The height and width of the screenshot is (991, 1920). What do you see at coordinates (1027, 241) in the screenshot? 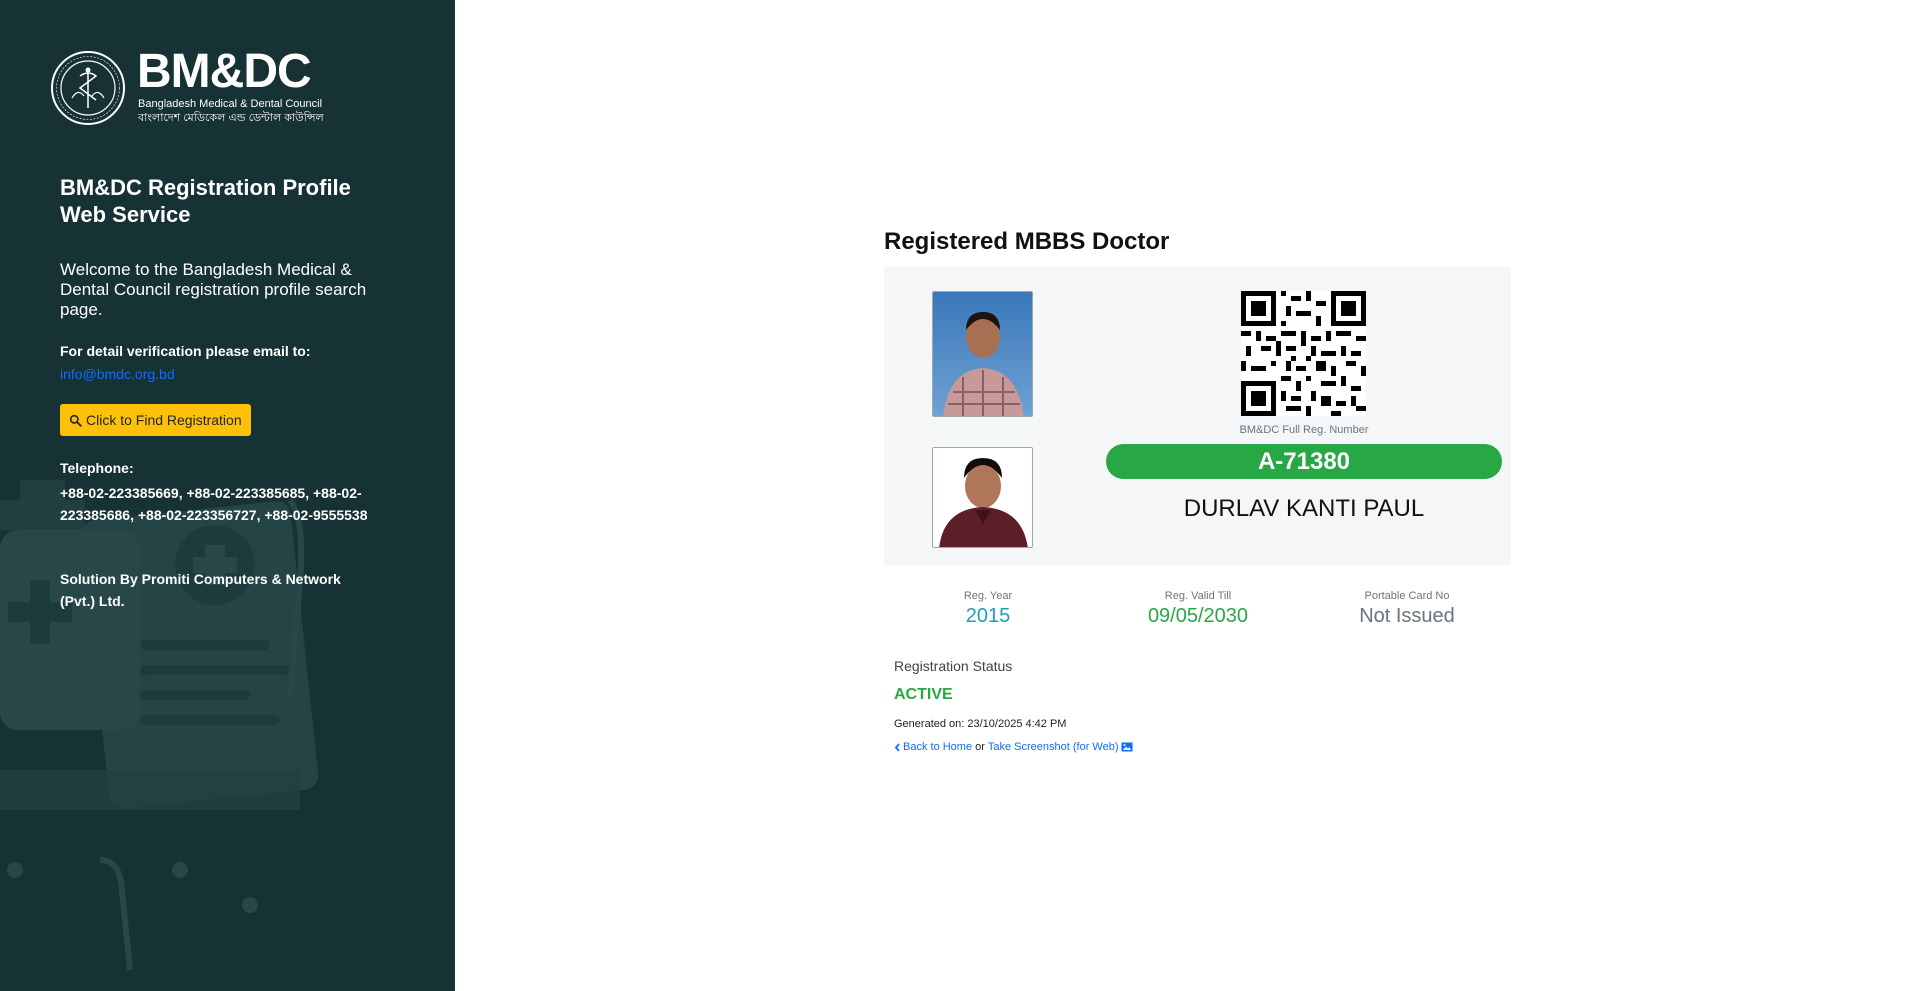
I see `page-title: Registered MBBS Doctor` at bounding box center [1027, 241].